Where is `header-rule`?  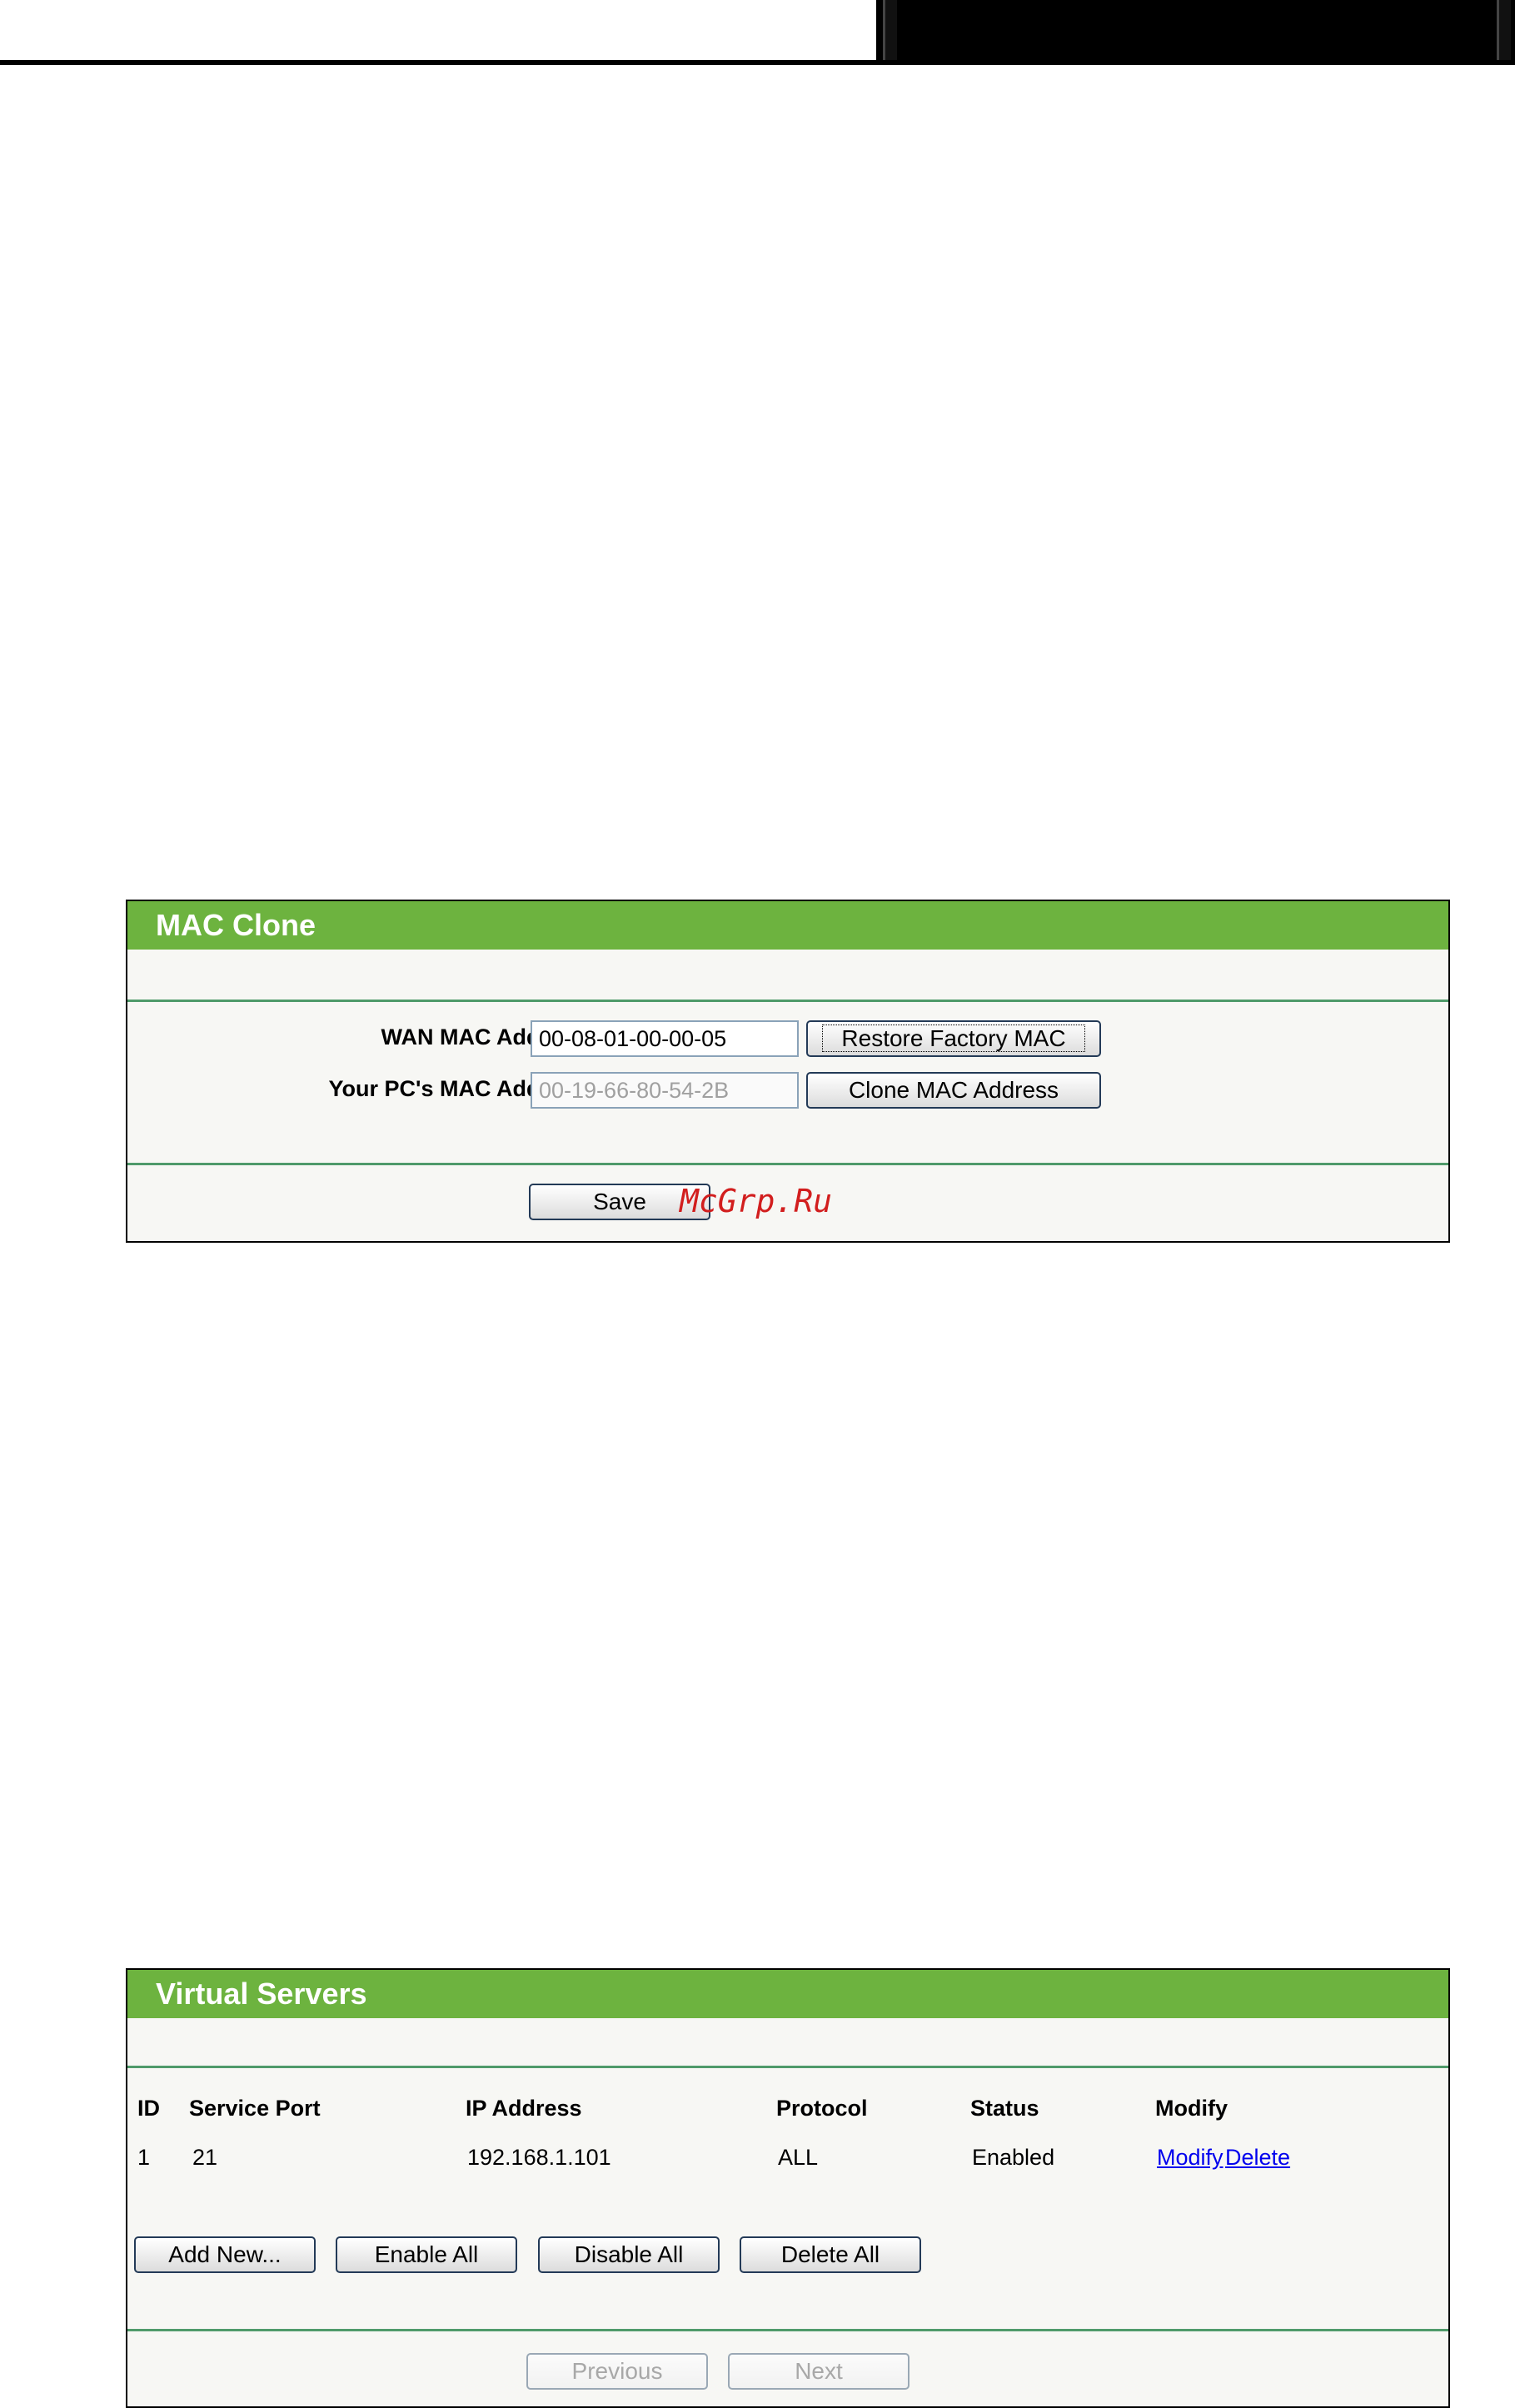 header-rule is located at coordinates (757, 62).